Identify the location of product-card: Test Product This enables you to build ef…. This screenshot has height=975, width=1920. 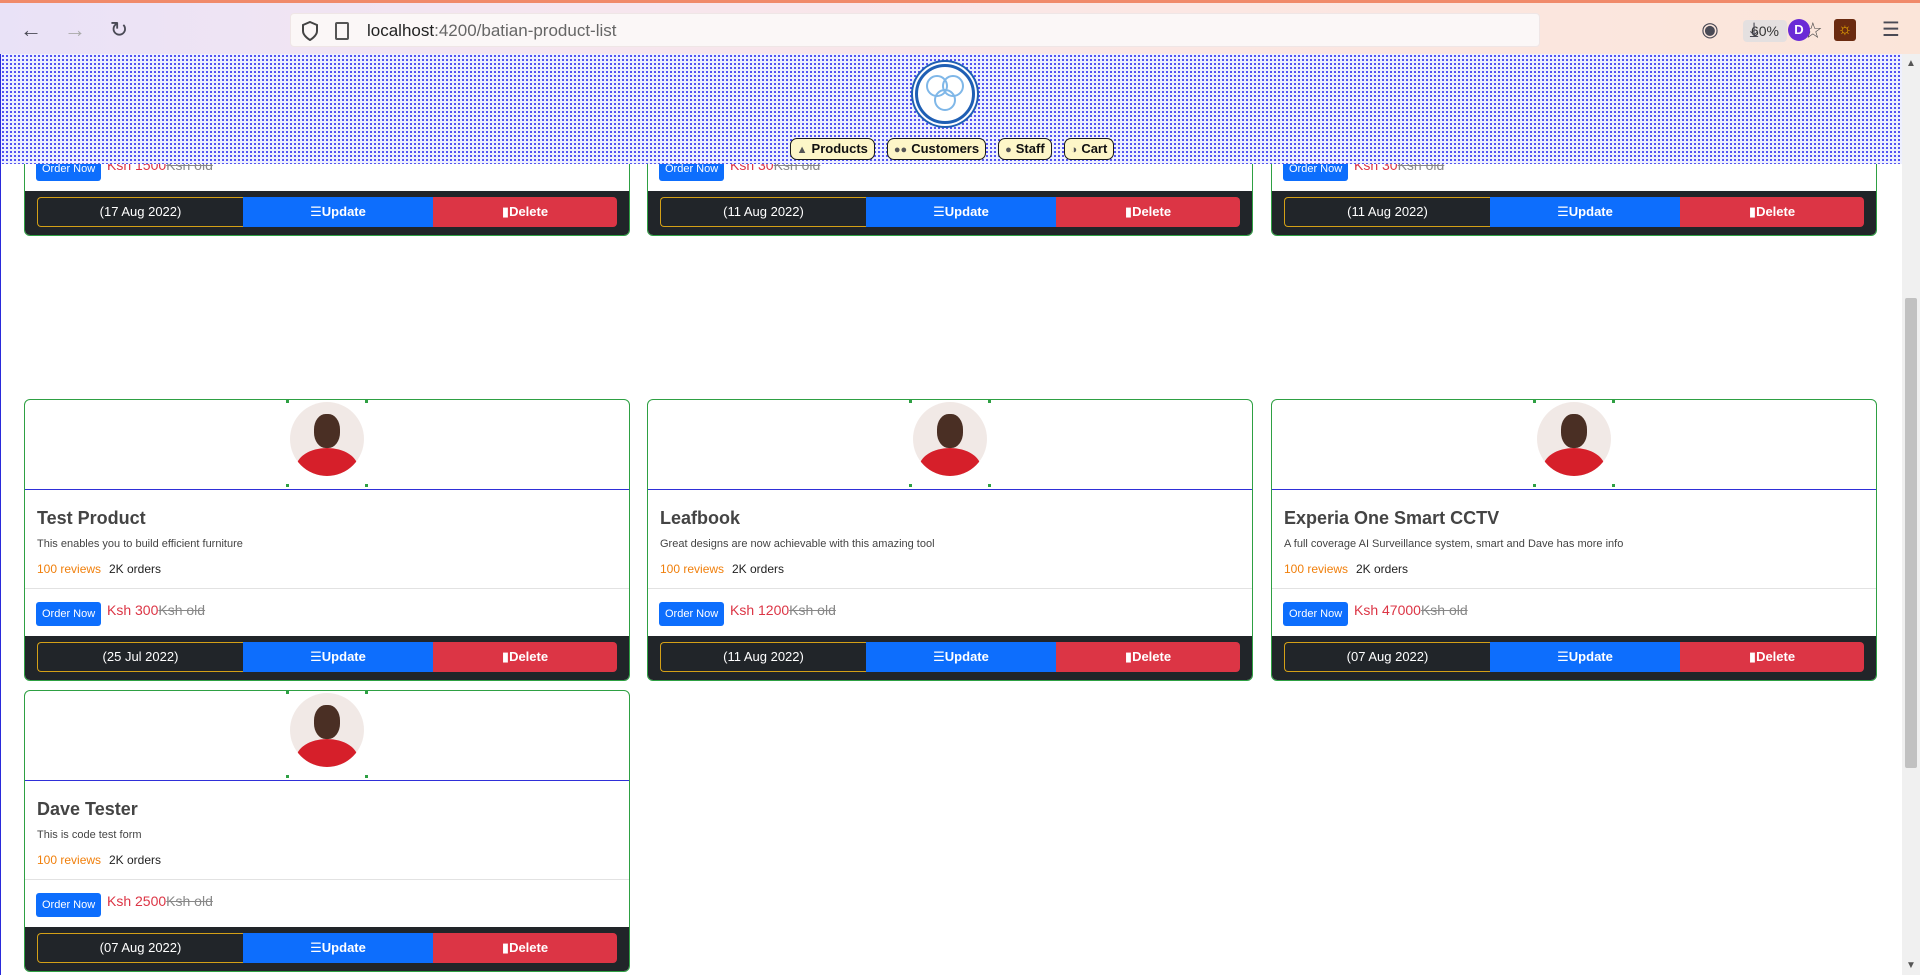
(327, 540).